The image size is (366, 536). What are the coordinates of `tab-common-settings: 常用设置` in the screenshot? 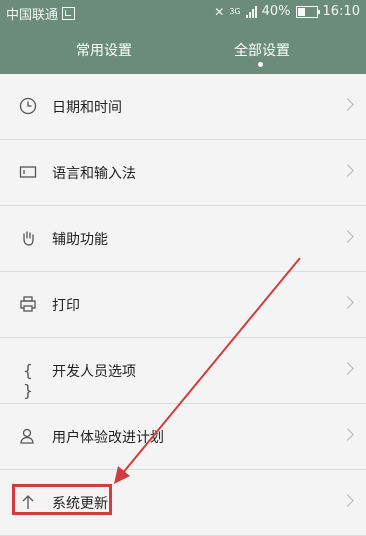 It's located at (104, 50).